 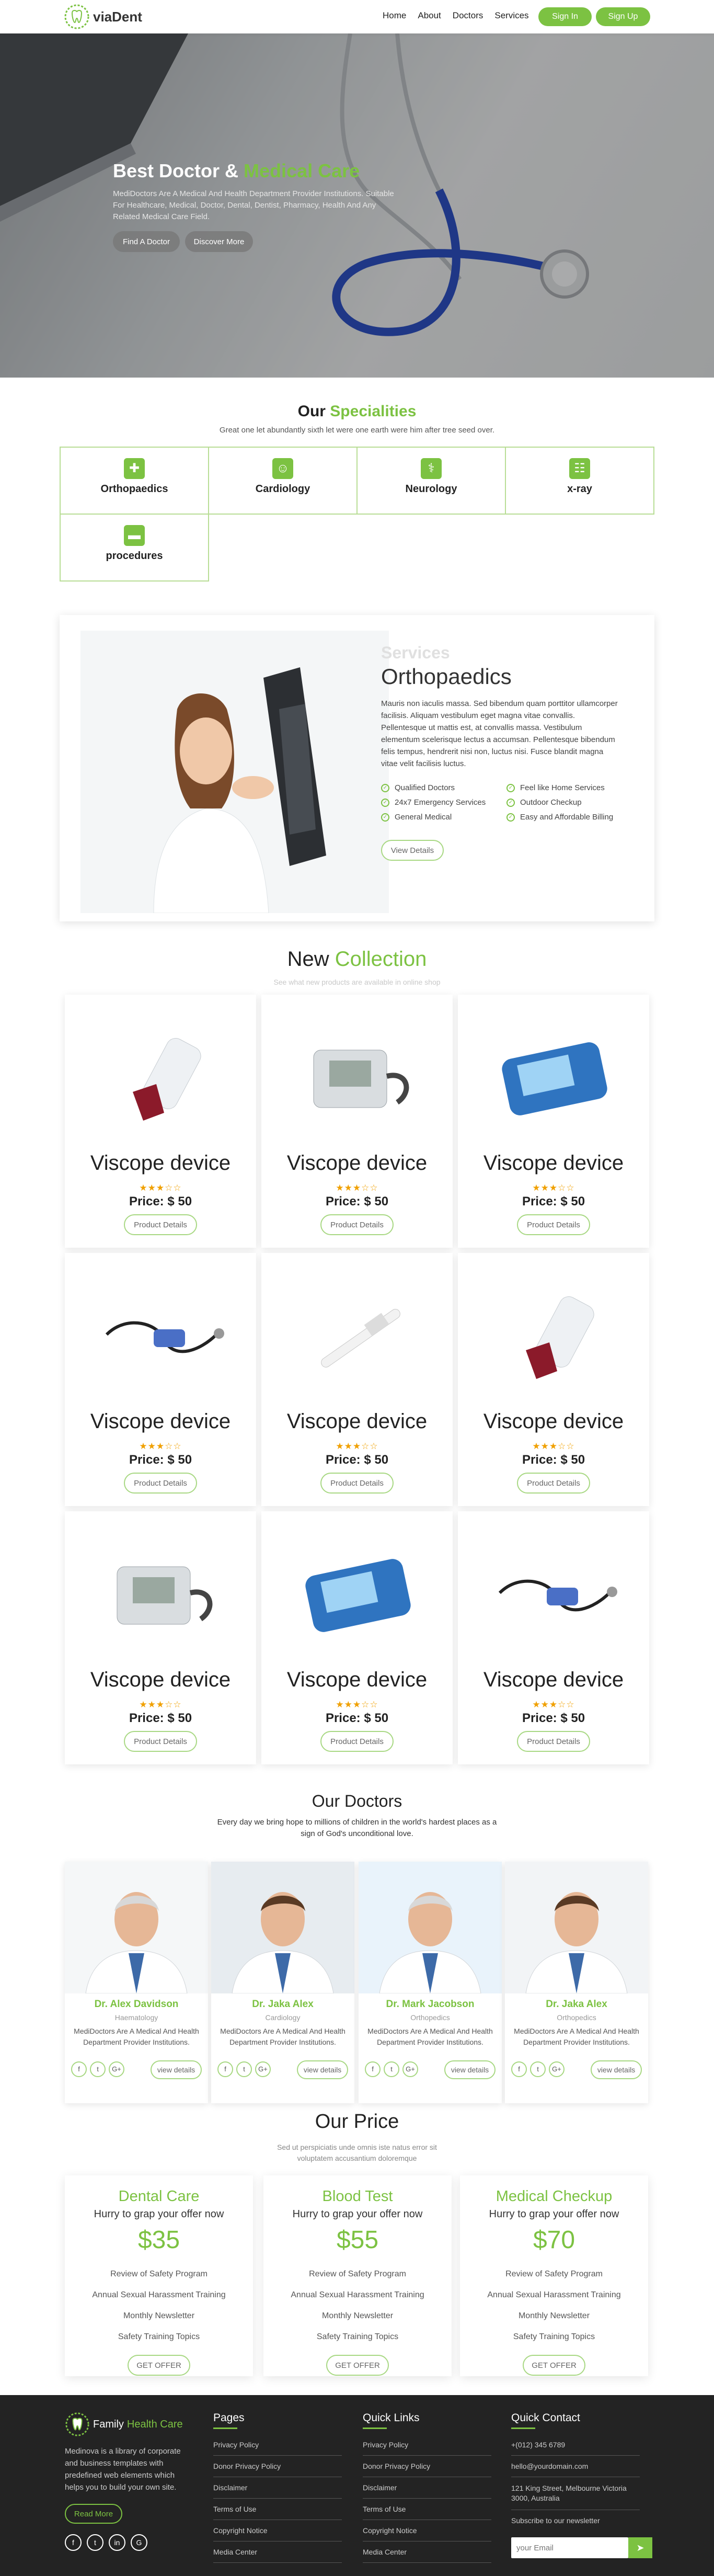 What do you see at coordinates (278, 2555) in the screenshot?
I see `footer-page-link: Media Center` at bounding box center [278, 2555].